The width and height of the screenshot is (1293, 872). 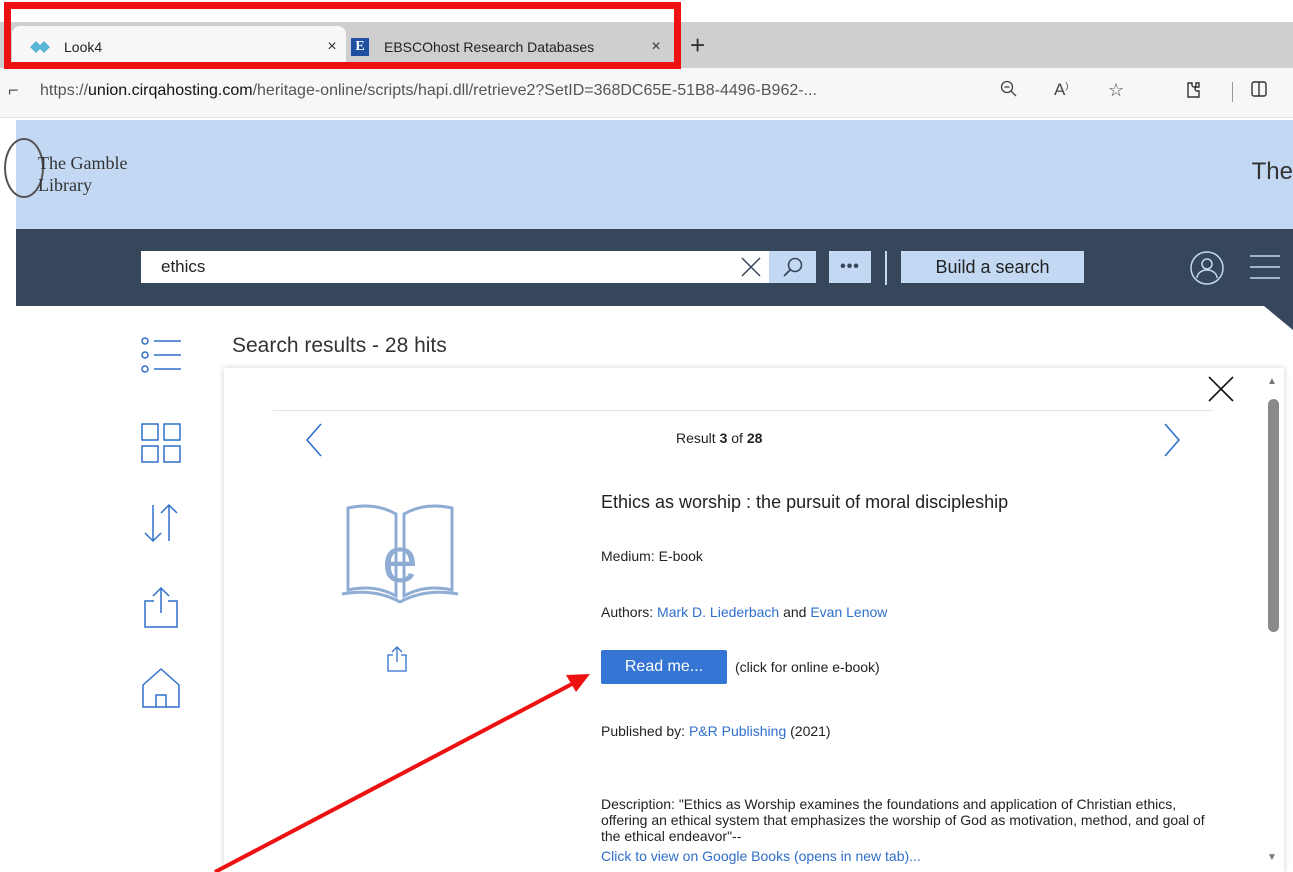 I want to click on user-account-icon, so click(x=1207, y=270).